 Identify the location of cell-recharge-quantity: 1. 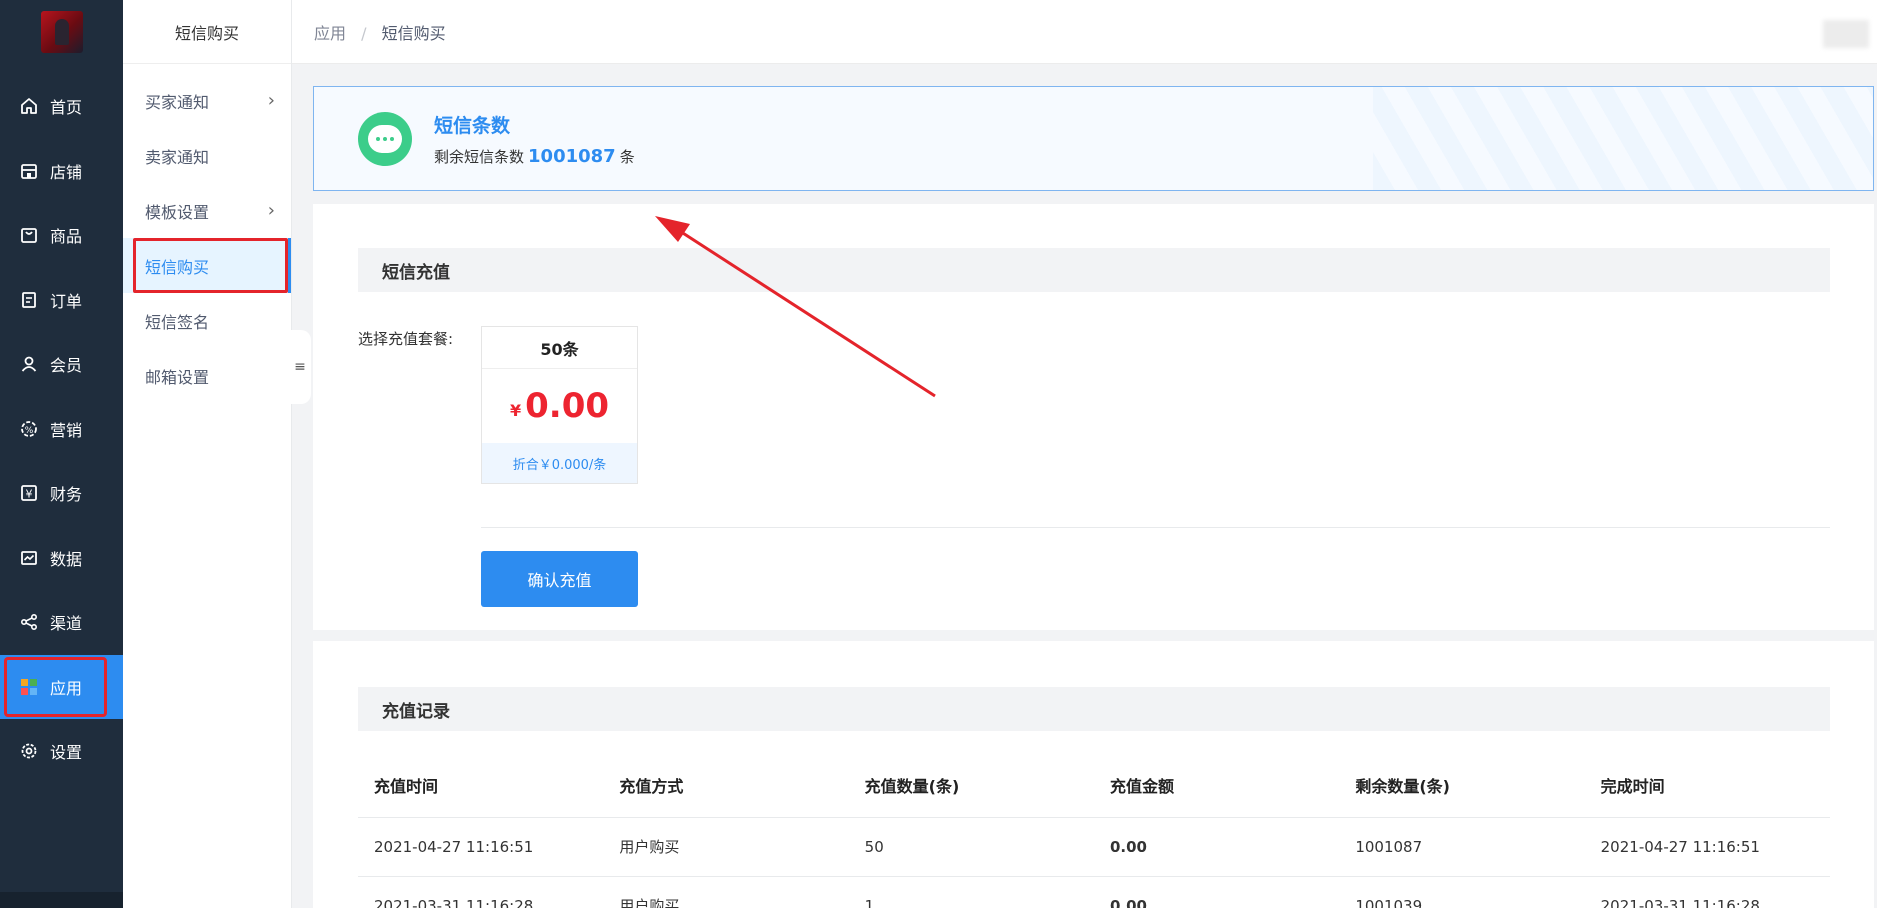
(971, 892).